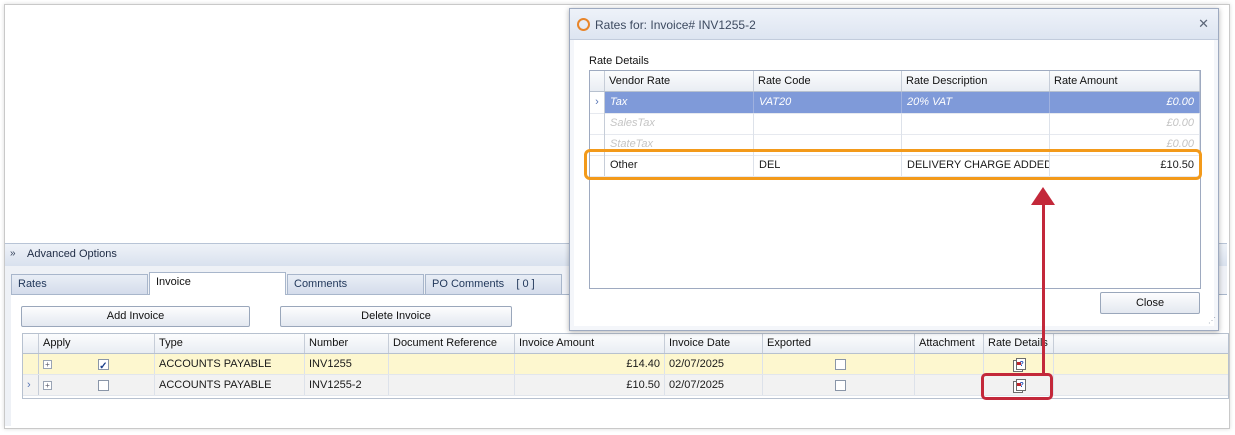 The height and width of the screenshot is (435, 1235). I want to click on col-rate-description: Rate Description, so click(976, 81).